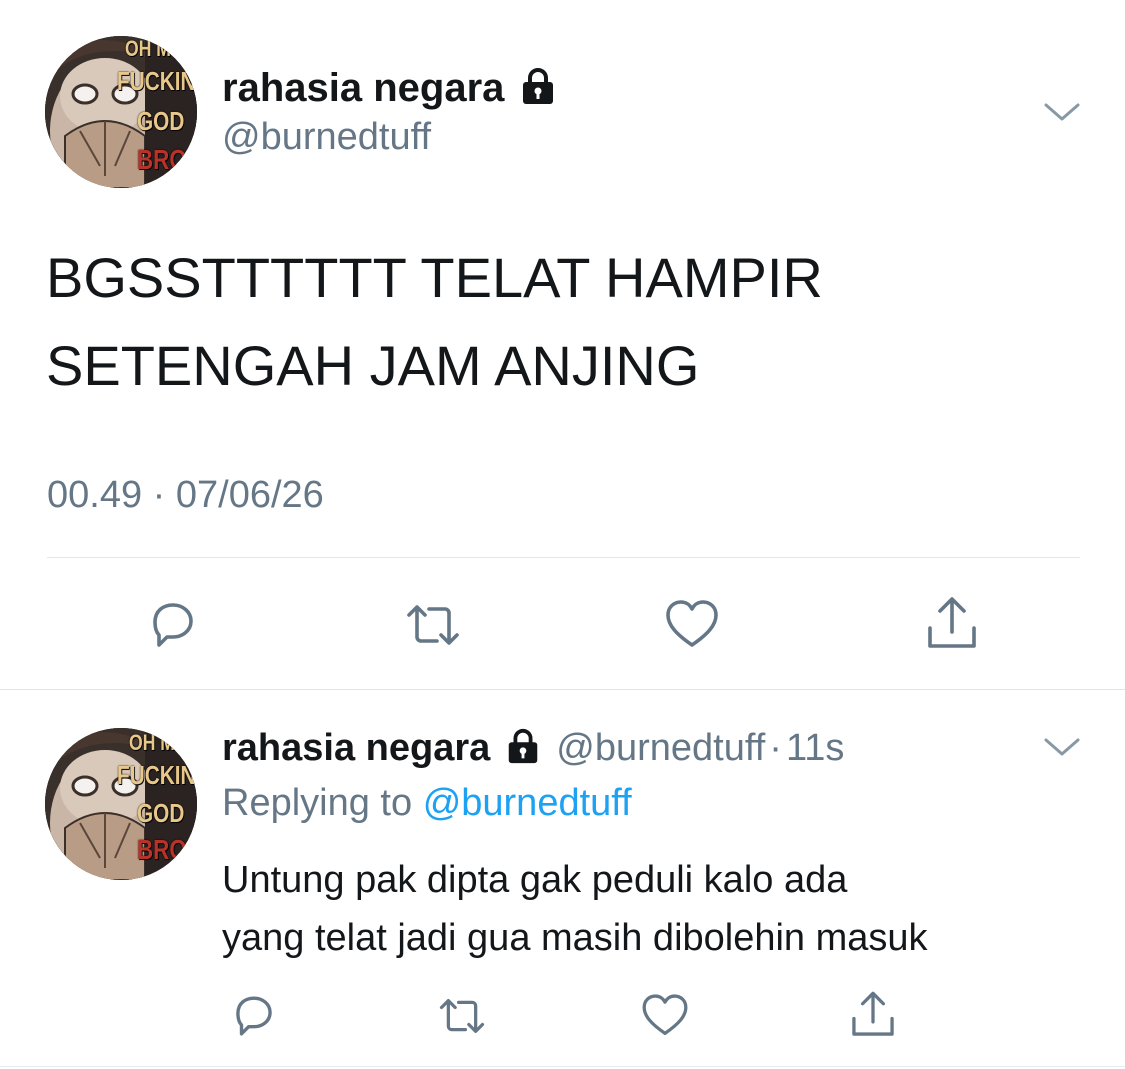  I want to click on like-button, so click(692, 625).